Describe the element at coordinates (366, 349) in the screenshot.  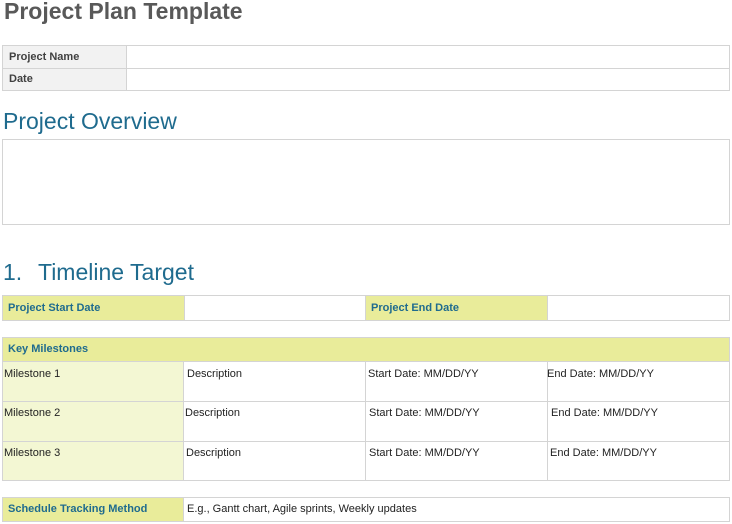
I see `milestones-header: Key Milestones` at that location.